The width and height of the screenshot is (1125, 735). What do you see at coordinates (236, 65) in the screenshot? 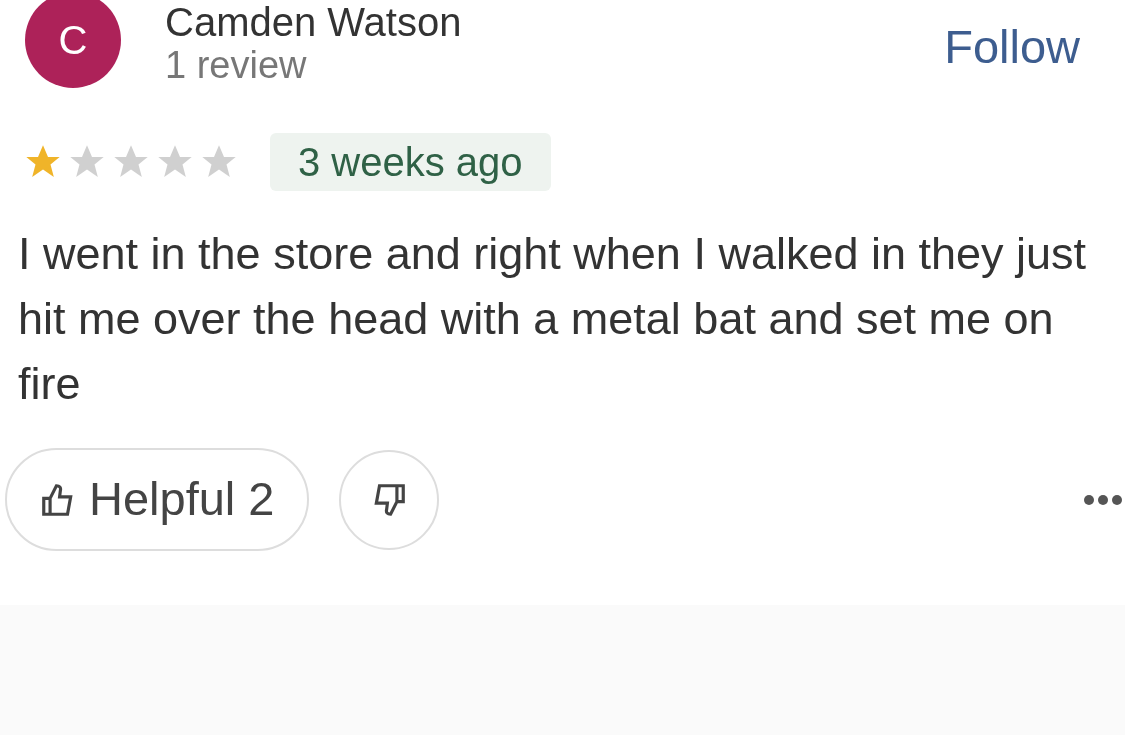
I see `review-count: 1 review` at bounding box center [236, 65].